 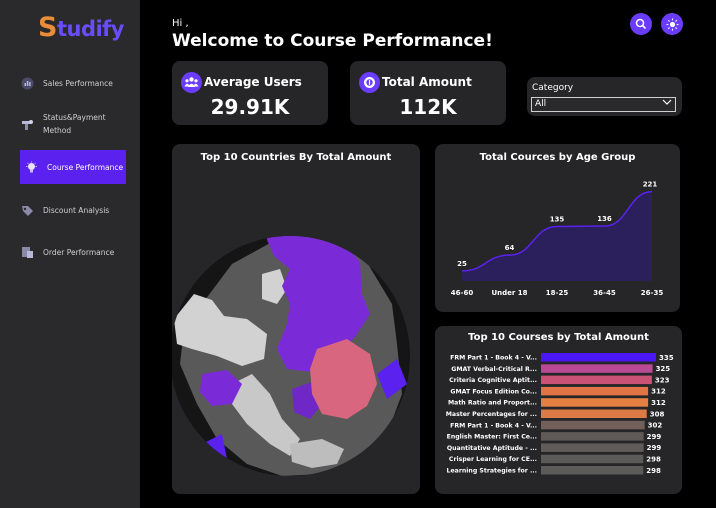 I want to click on area-fill, so click(x=557, y=236).